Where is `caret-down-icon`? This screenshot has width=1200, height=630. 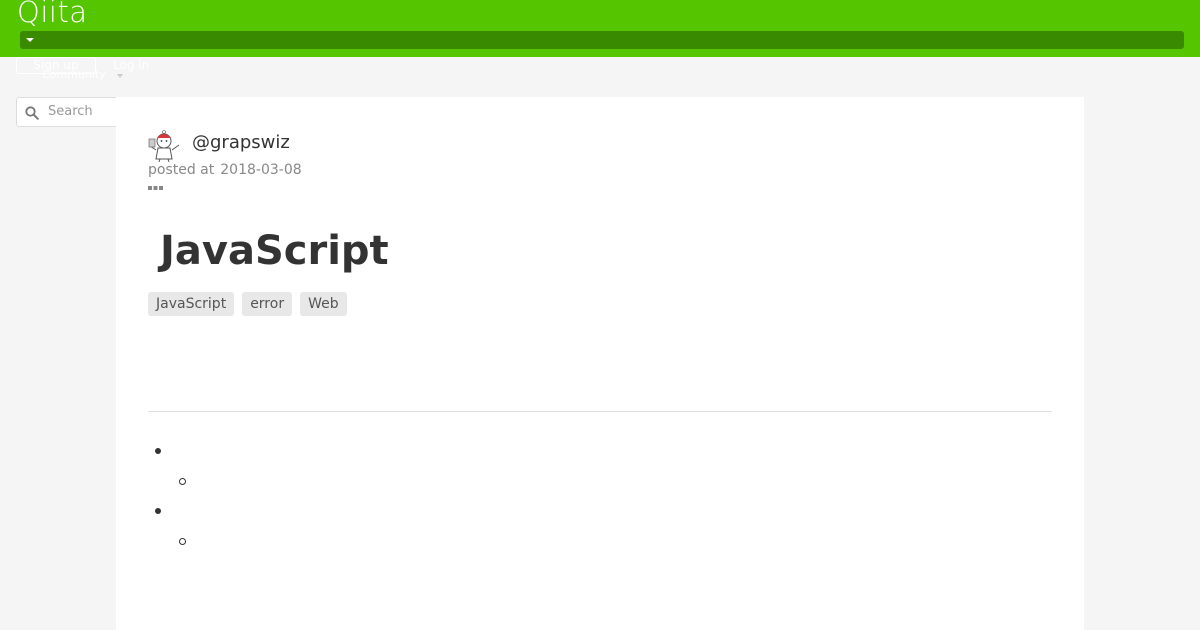
caret-down-icon is located at coordinates (30, 40).